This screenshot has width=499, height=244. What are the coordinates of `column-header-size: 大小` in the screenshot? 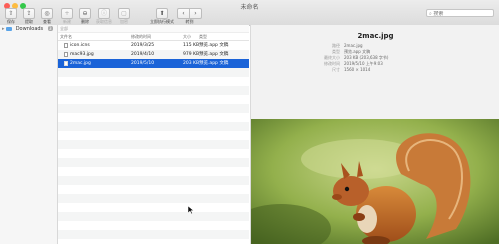 It's located at (187, 37).